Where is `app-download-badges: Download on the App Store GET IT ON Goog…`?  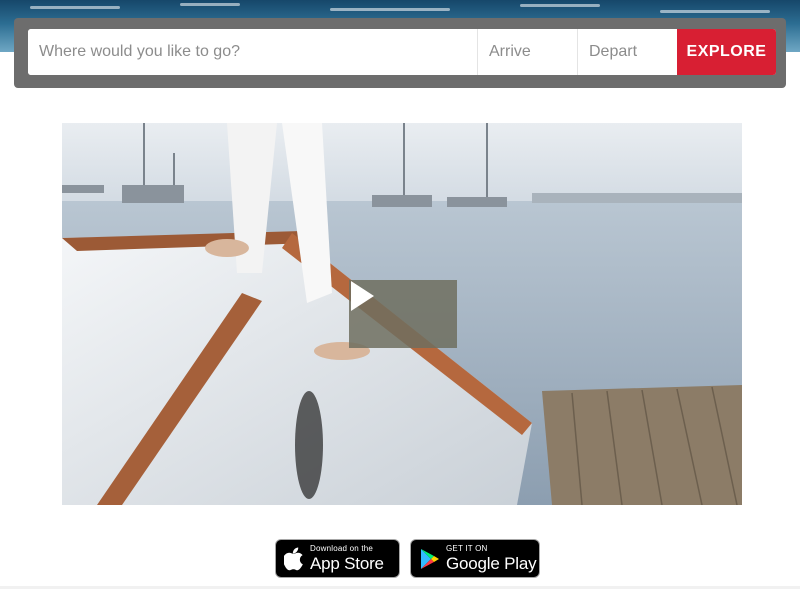
app-download-badges: Download on the App Store GET IT ON Goog… is located at coordinates (407, 558).